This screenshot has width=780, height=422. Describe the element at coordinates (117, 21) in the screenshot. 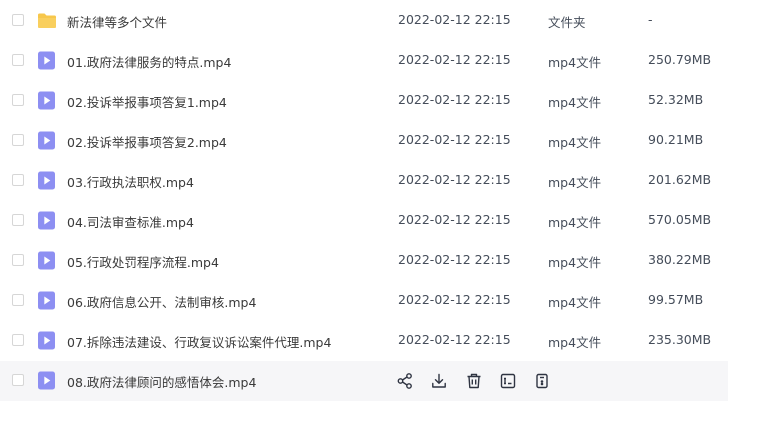

I see `file-name: 新法律等多个文件` at that location.